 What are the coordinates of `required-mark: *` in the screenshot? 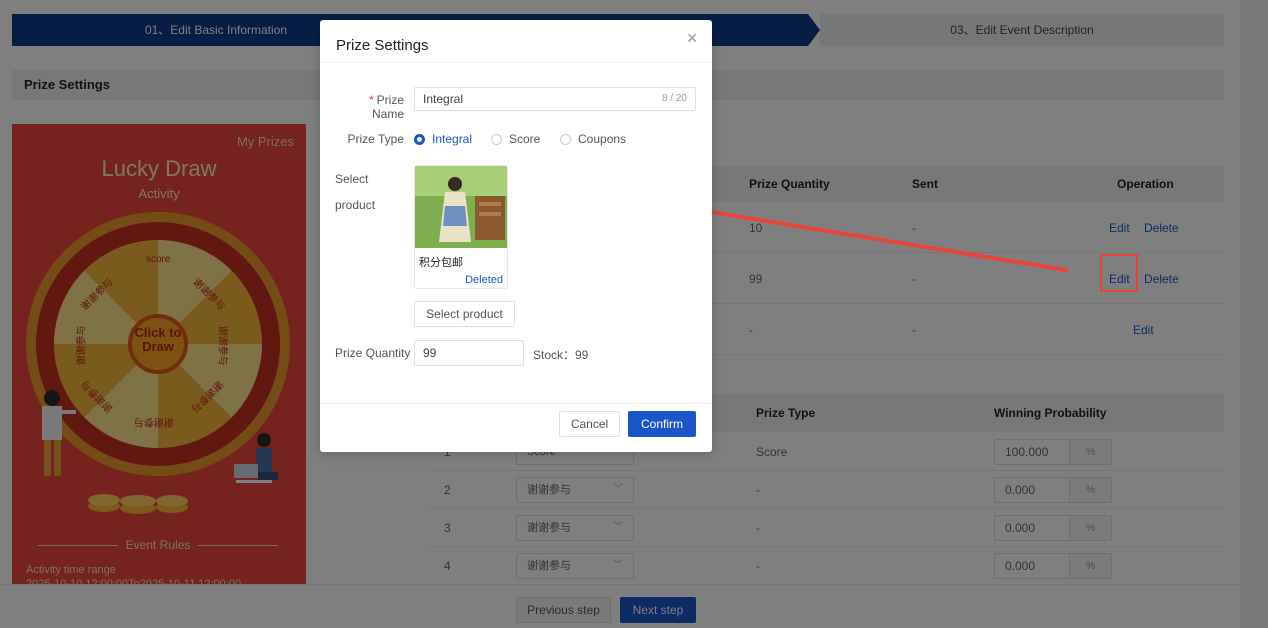 It's located at (371, 100).